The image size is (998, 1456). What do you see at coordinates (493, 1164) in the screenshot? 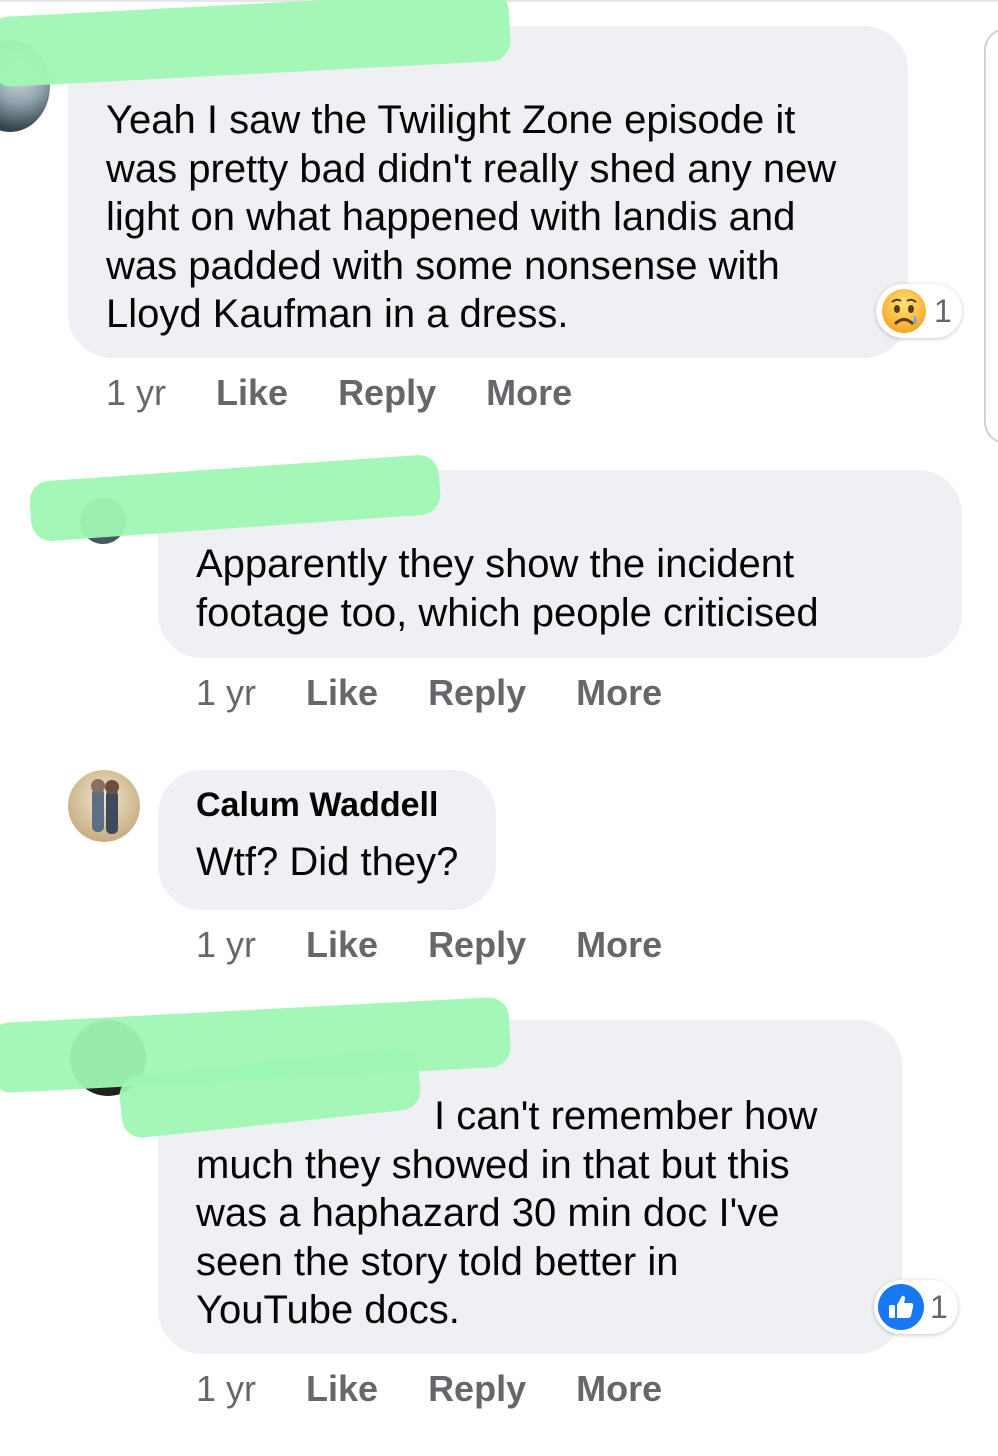
I see `comment-line: much they showed in that but this` at bounding box center [493, 1164].